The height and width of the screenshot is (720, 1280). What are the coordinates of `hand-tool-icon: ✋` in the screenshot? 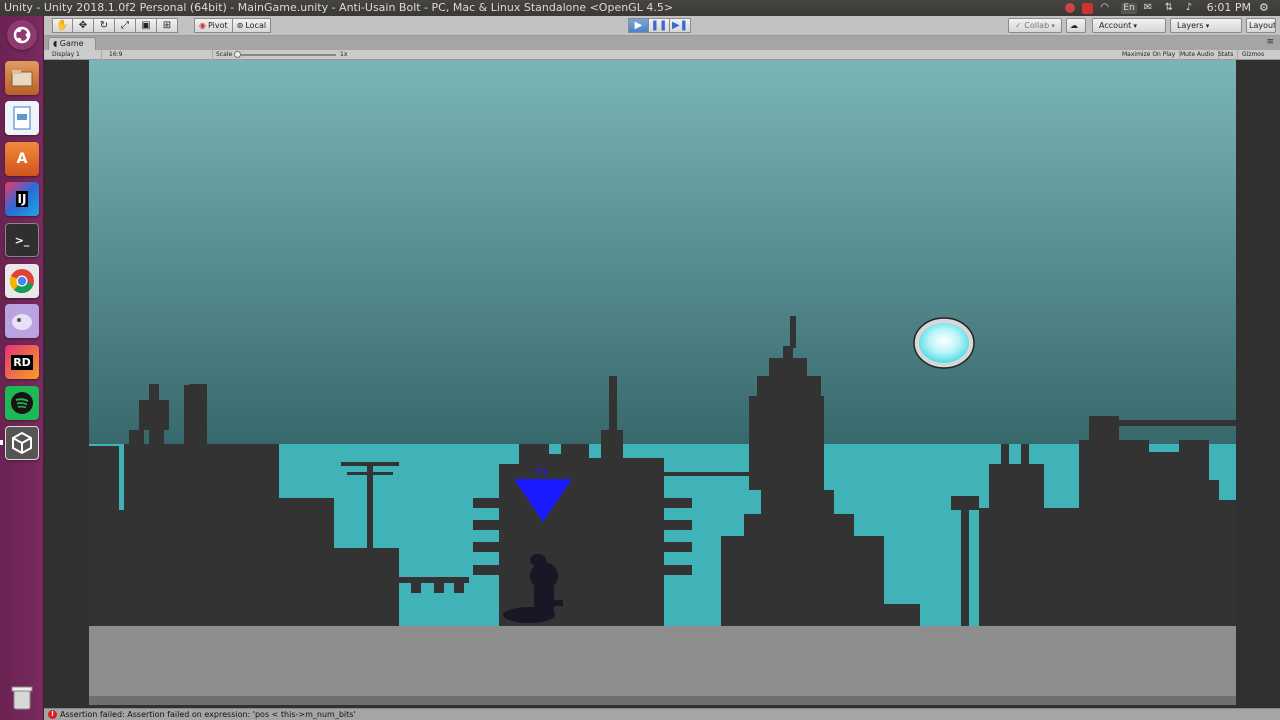 It's located at (62, 25).